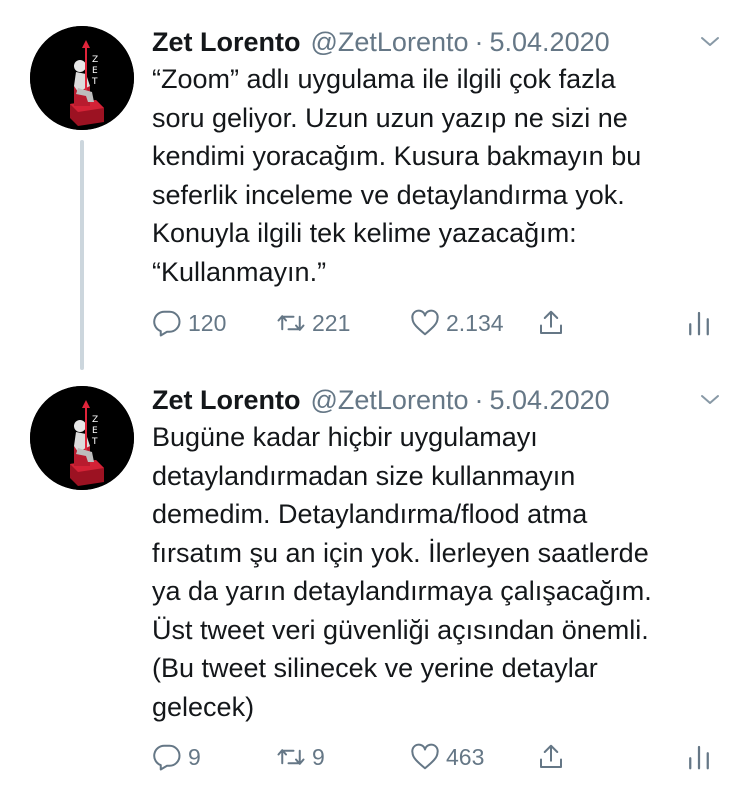 This screenshot has height=787, width=750. I want to click on retweet-button: 221, so click(313, 323).